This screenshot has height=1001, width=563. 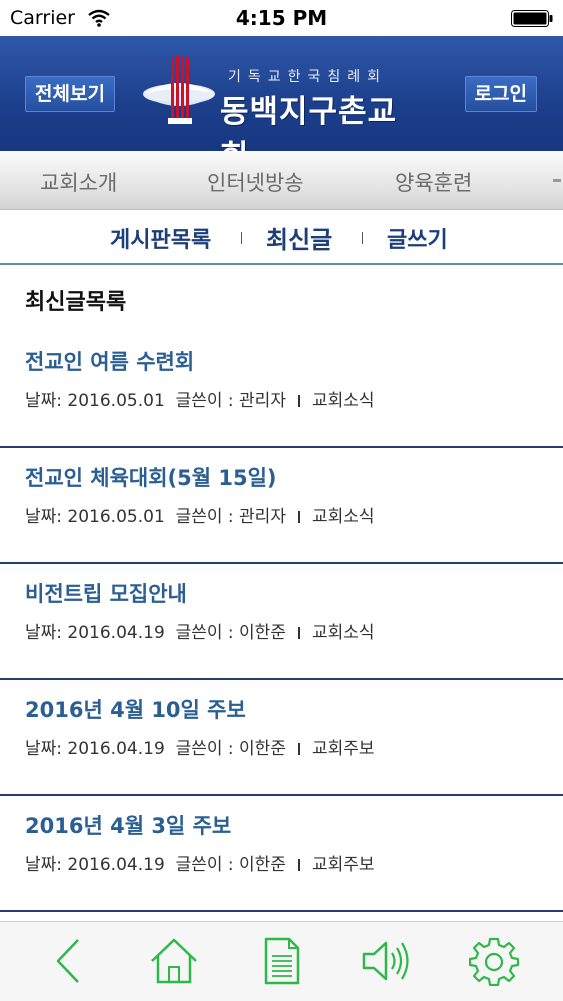 I want to click on back-icon, so click(x=70, y=961).